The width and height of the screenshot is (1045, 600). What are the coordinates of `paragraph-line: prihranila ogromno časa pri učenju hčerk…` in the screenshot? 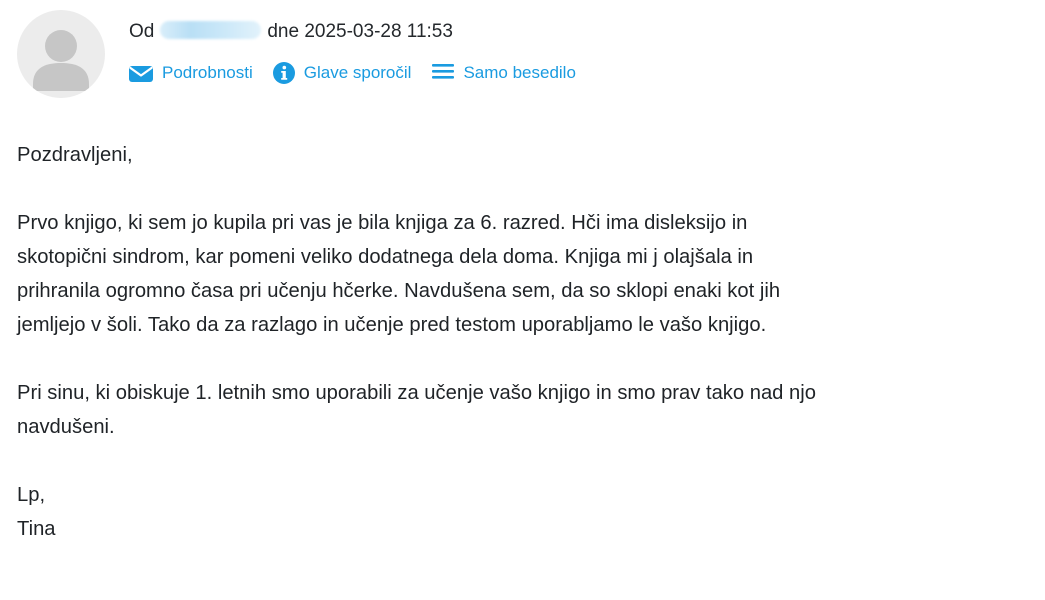 It's located at (399, 291).